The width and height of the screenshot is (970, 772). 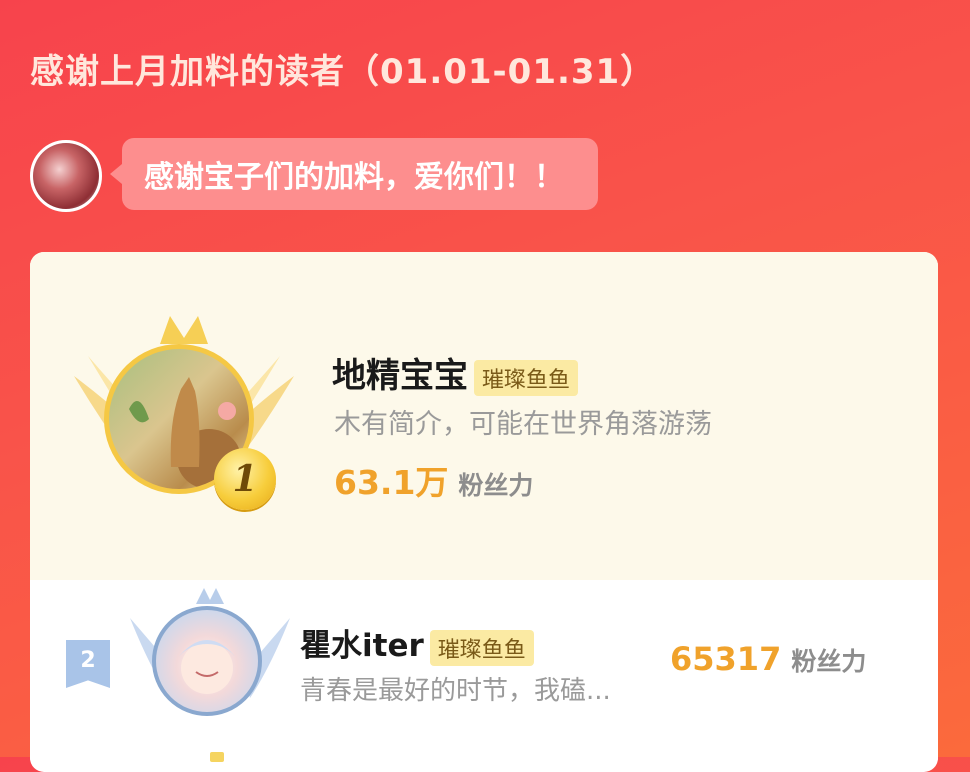 I want to click on page-title: 感谢上月加料的读者（01.01-01.31）, so click(x=343, y=72).